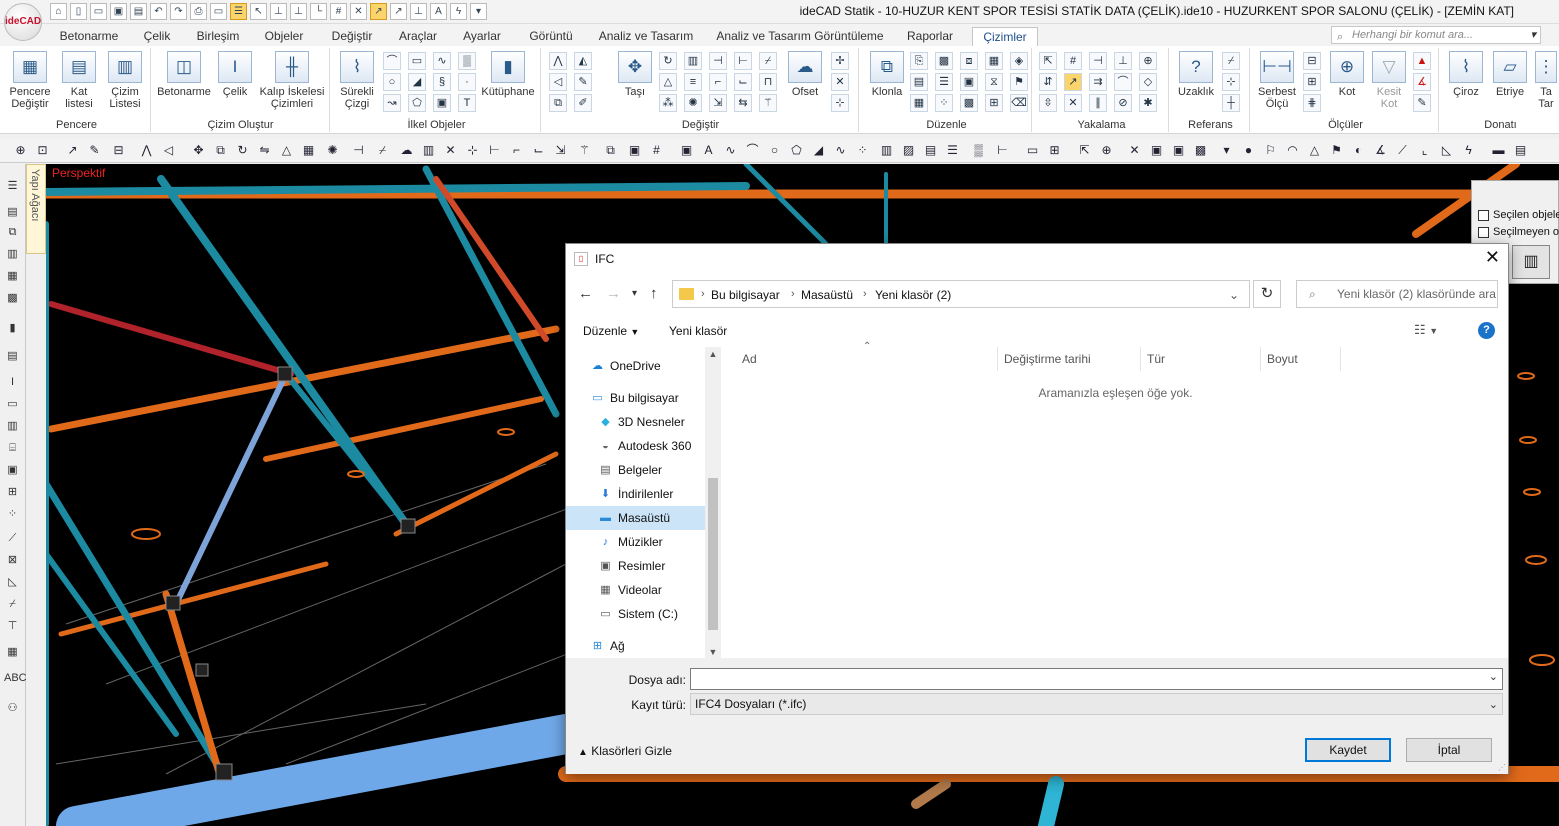 This screenshot has width=1559, height=826. What do you see at coordinates (611, 331) in the screenshot?
I see `organize-button: Düzenle ▼` at bounding box center [611, 331].